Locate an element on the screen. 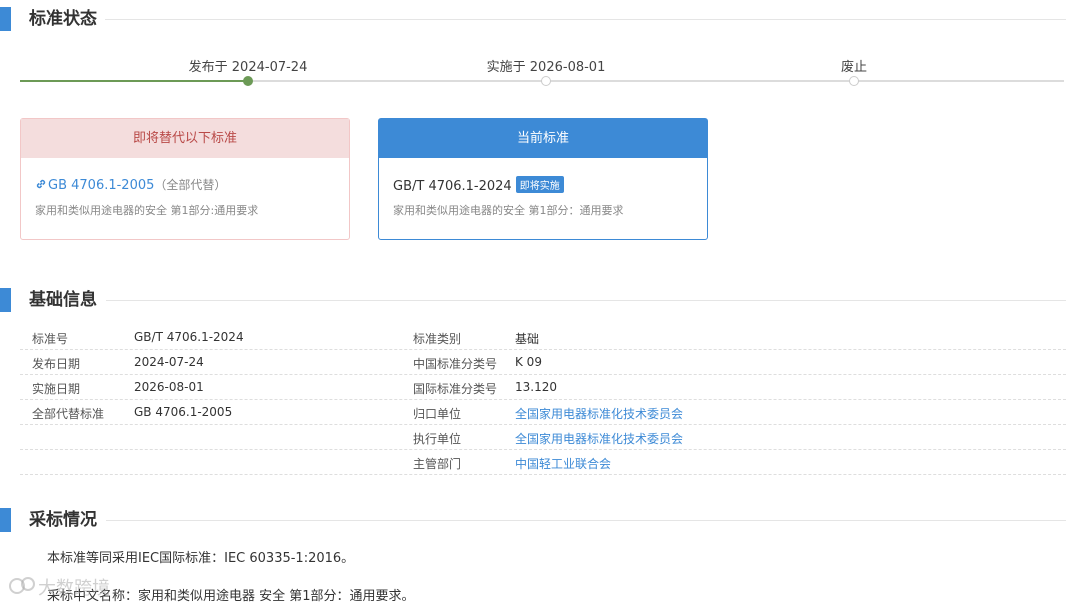  watermark-text: 大数跨境 is located at coordinates (74, 588).